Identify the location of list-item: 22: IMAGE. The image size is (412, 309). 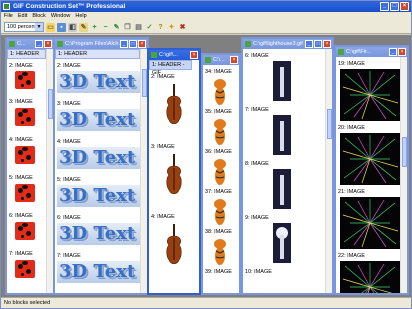
(351, 256).